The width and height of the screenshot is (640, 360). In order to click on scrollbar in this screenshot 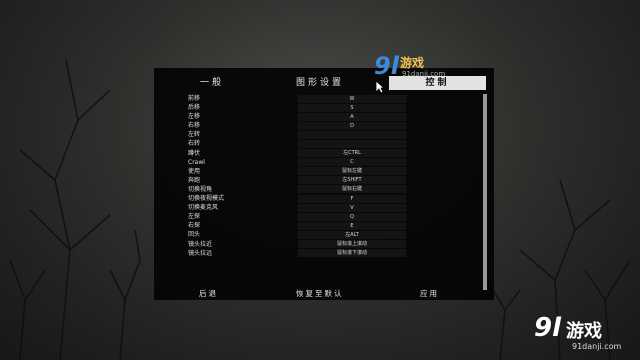, I will do `click(485, 192)`.